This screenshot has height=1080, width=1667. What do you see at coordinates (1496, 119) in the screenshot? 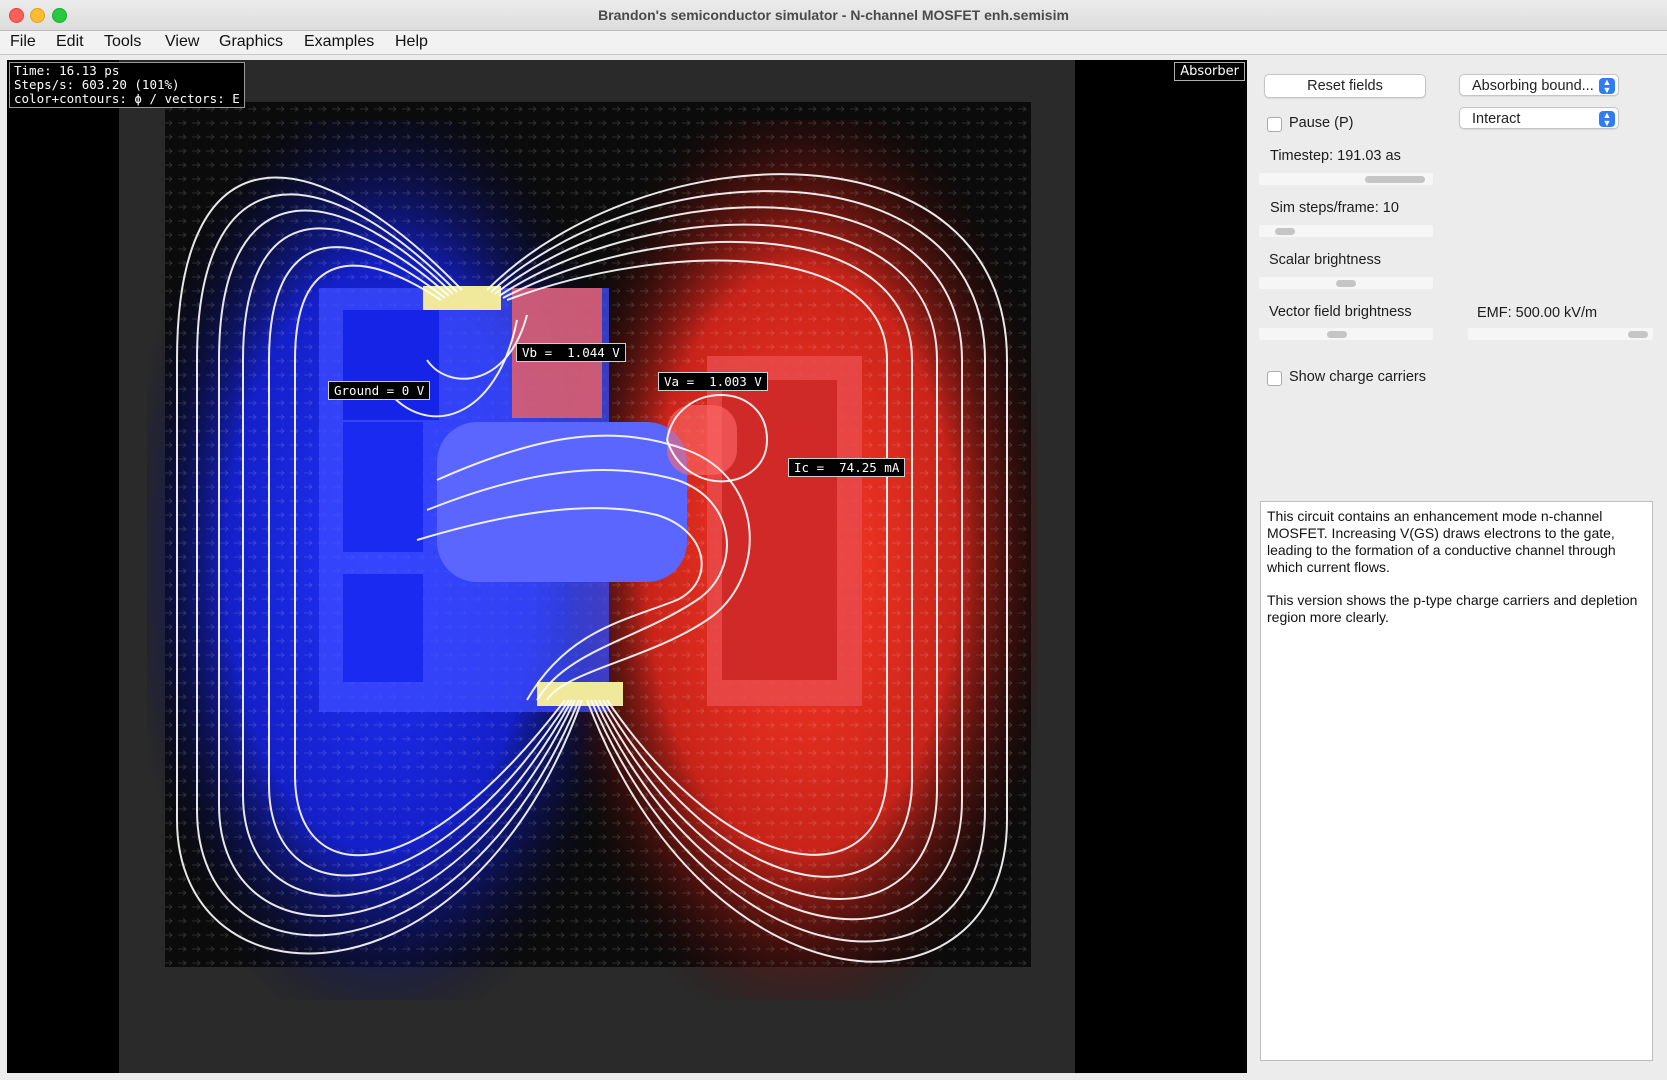
I see `mode-select-value: Interact` at bounding box center [1496, 119].